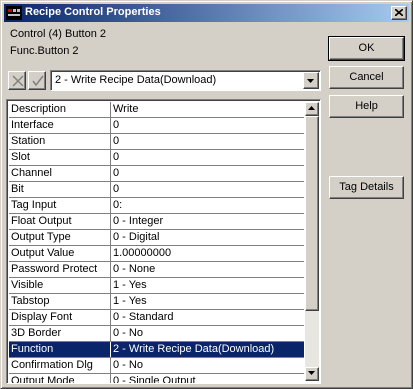 This screenshot has height=389, width=413. I want to click on scroll-thumb, so click(312, 213).